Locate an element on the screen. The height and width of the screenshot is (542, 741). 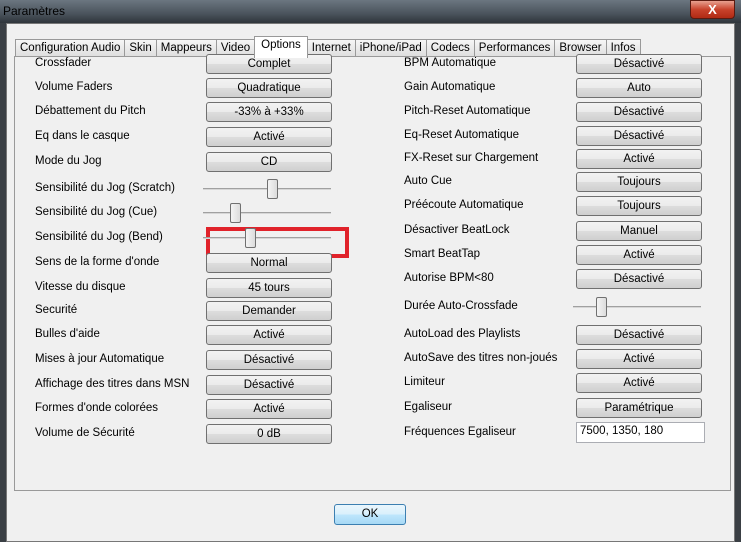
left-label-volume-faders: Volume Faders is located at coordinates (74, 87).